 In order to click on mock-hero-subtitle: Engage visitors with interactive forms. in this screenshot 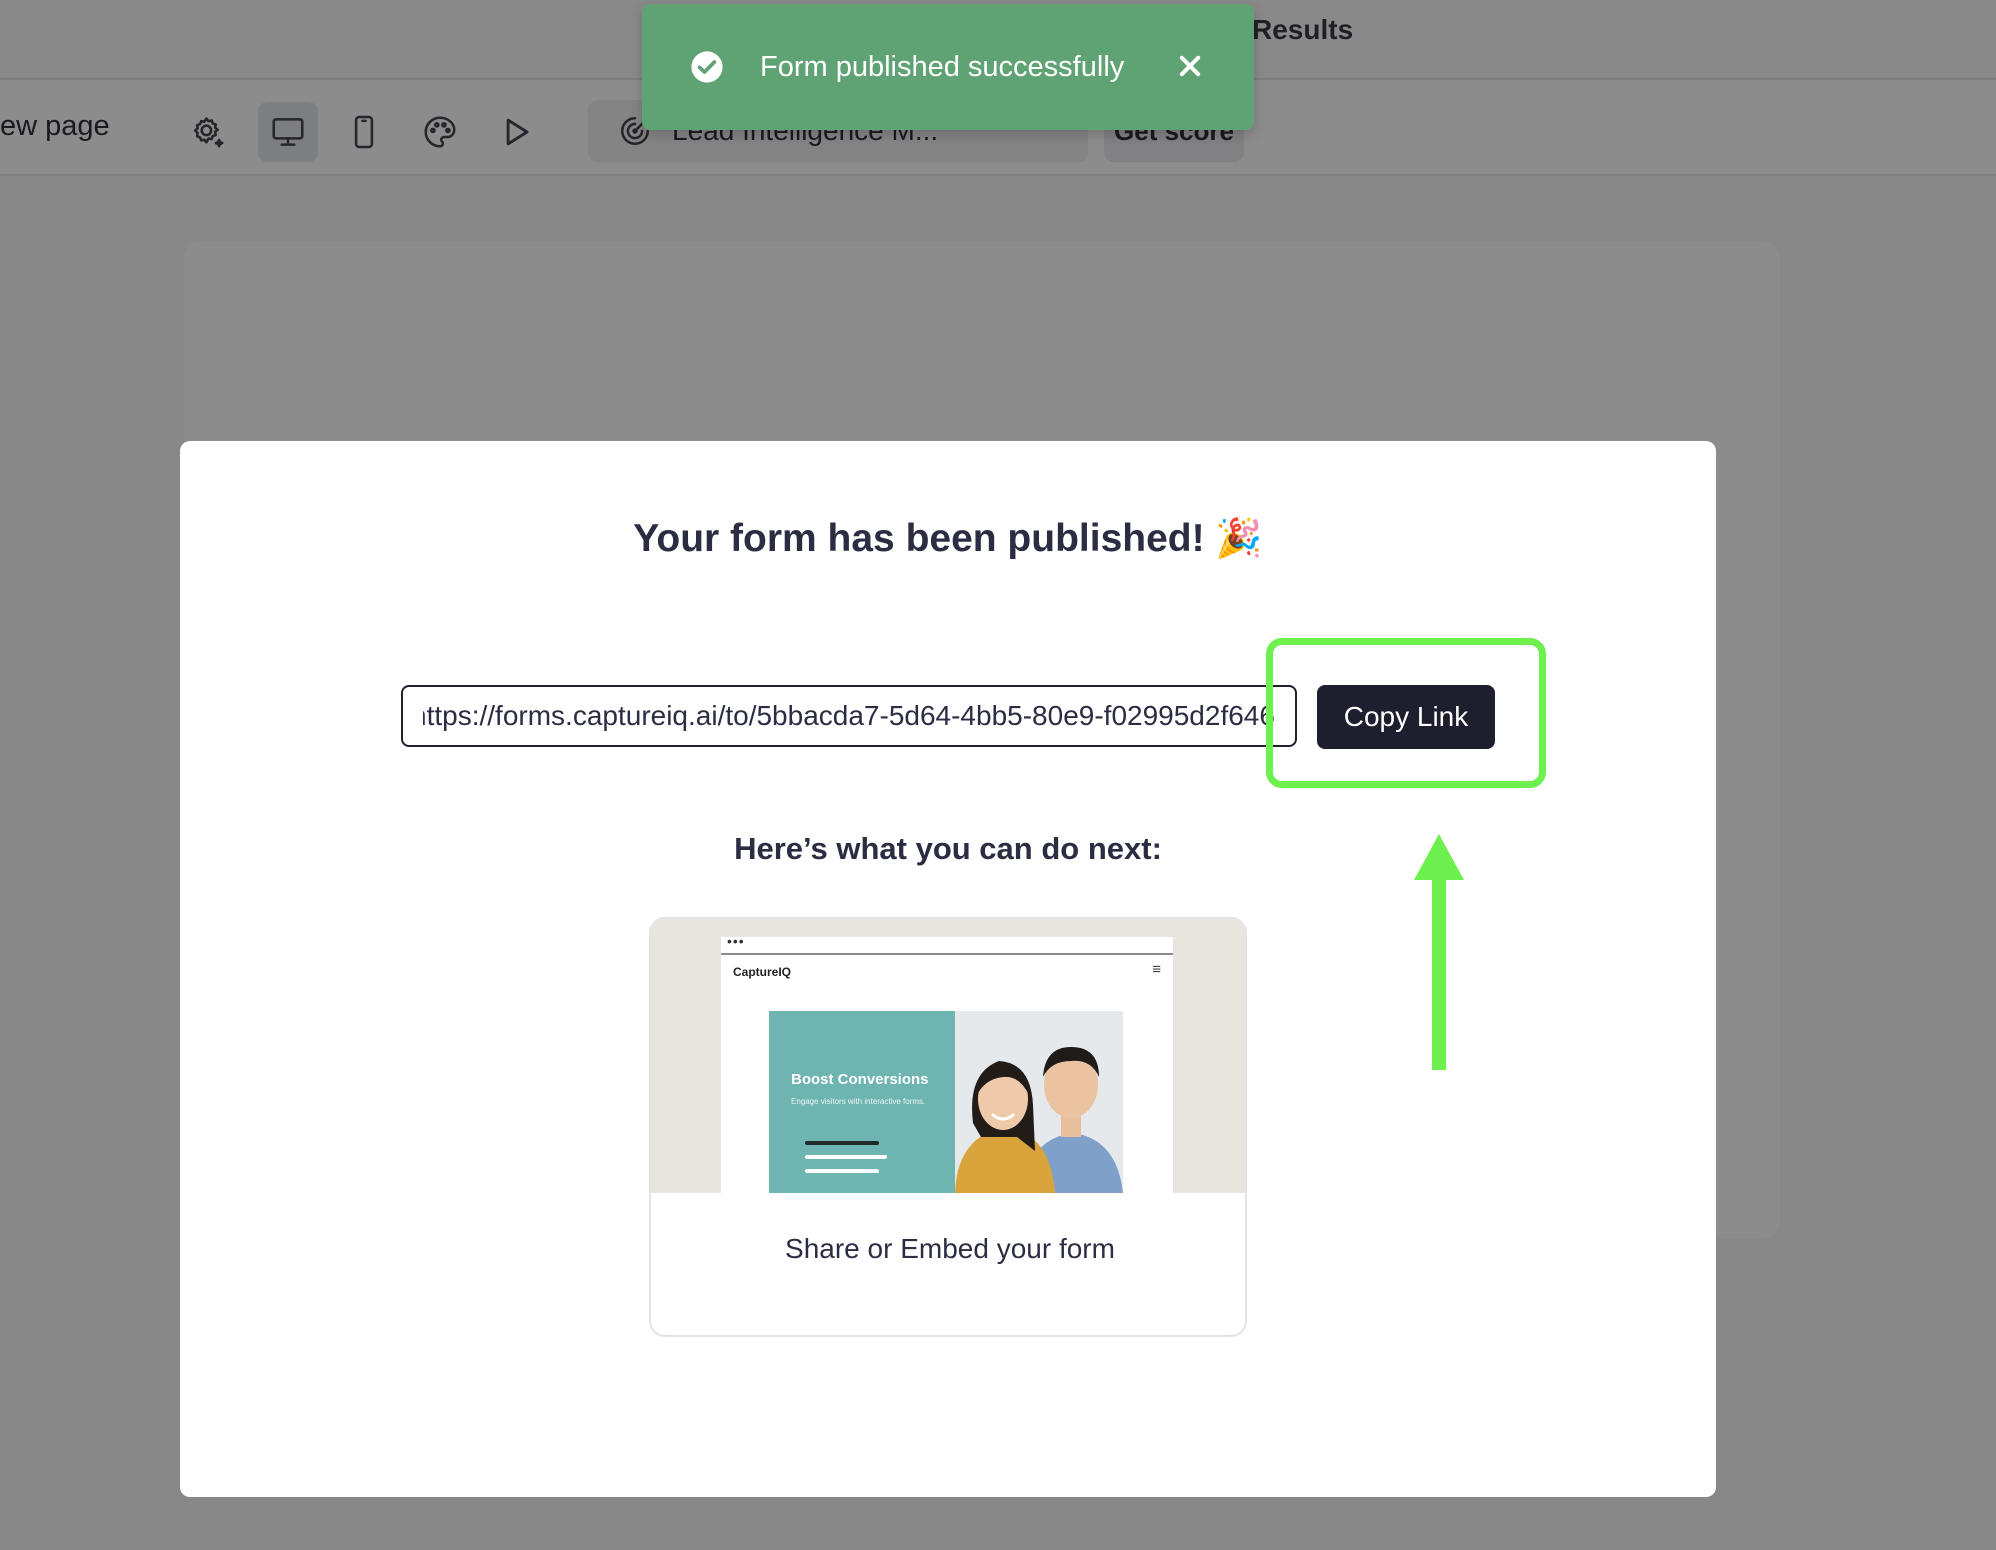, I will do `click(858, 1101)`.